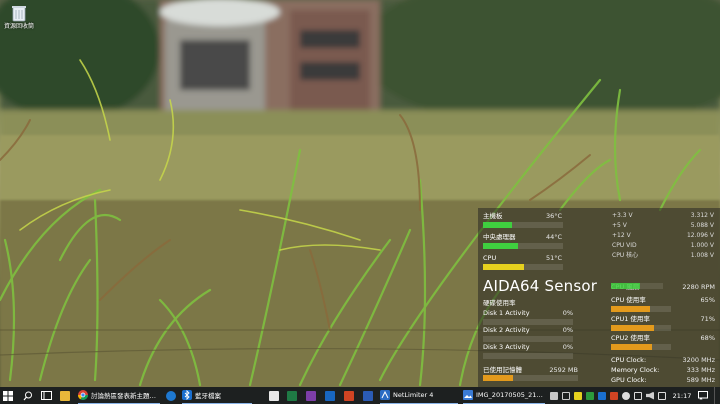 This screenshot has height=404, width=720. I want to click on store-icon, so click(274, 395).